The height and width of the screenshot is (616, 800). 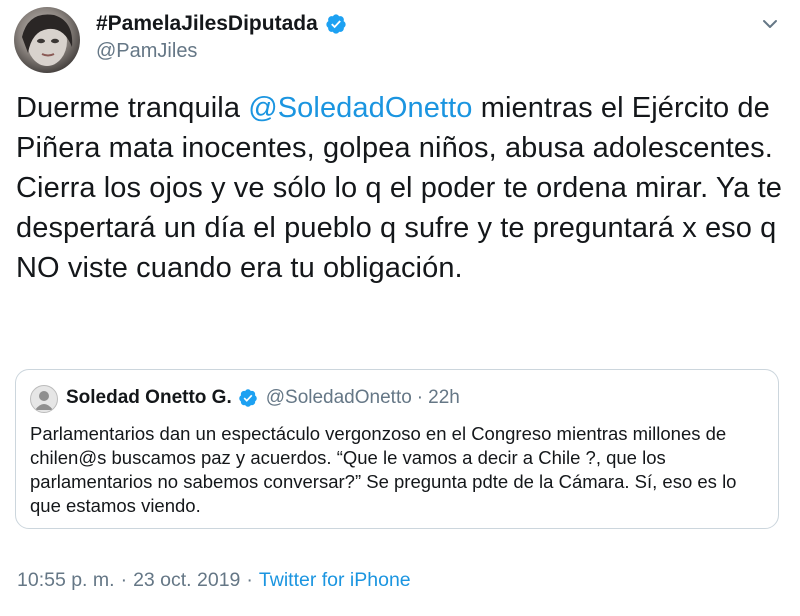 What do you see at coordinates (132, 108) in the screenshot?
I see `tweet-text-before: Duerme tranquila` at bounding box center [132, 108].